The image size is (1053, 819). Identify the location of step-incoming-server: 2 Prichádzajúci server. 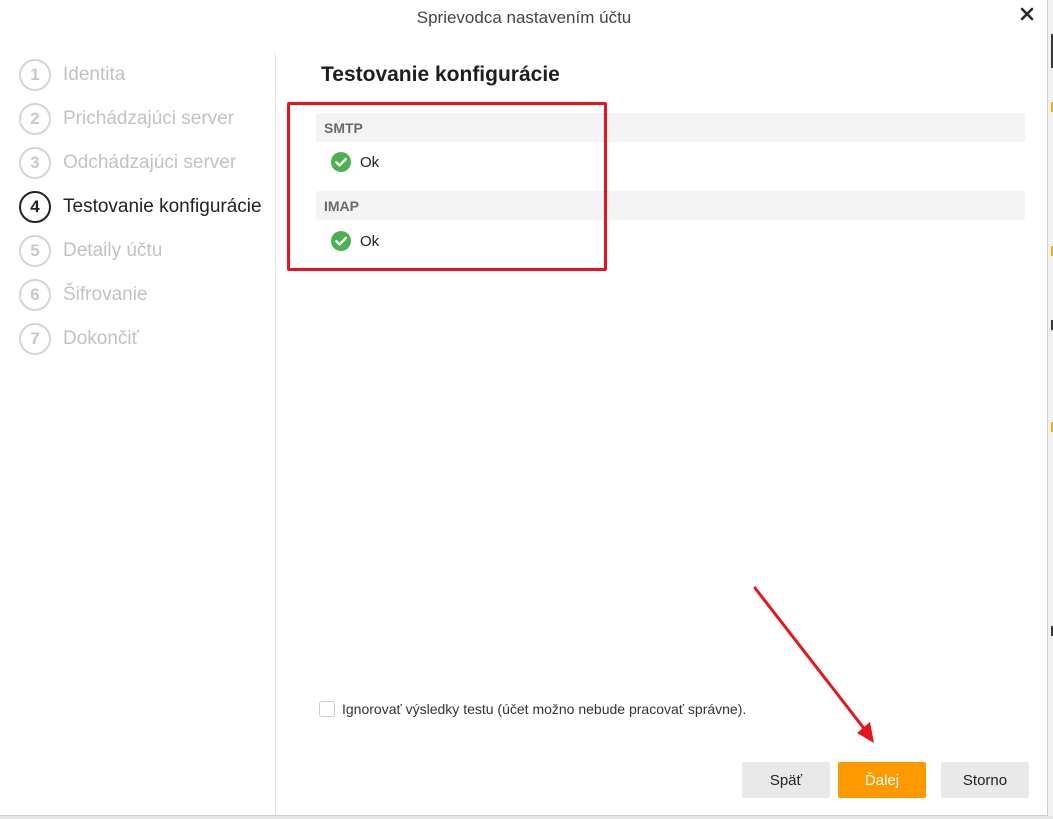
(126, 119).